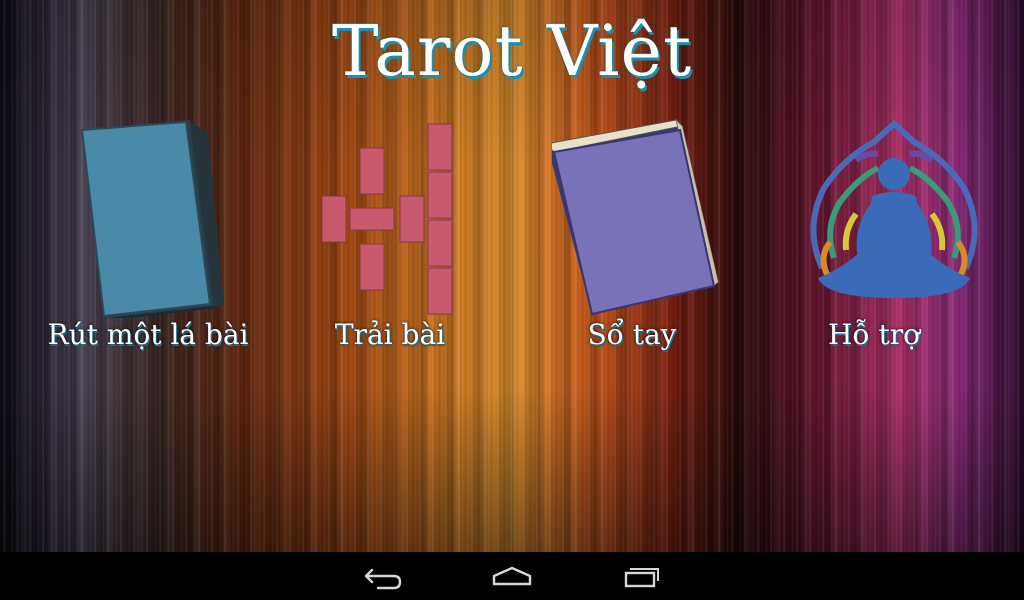 This screenshot has height=600, width=1024. I want to click on menu-label-draw-card: Rút một lá bài, so click(148, 334).